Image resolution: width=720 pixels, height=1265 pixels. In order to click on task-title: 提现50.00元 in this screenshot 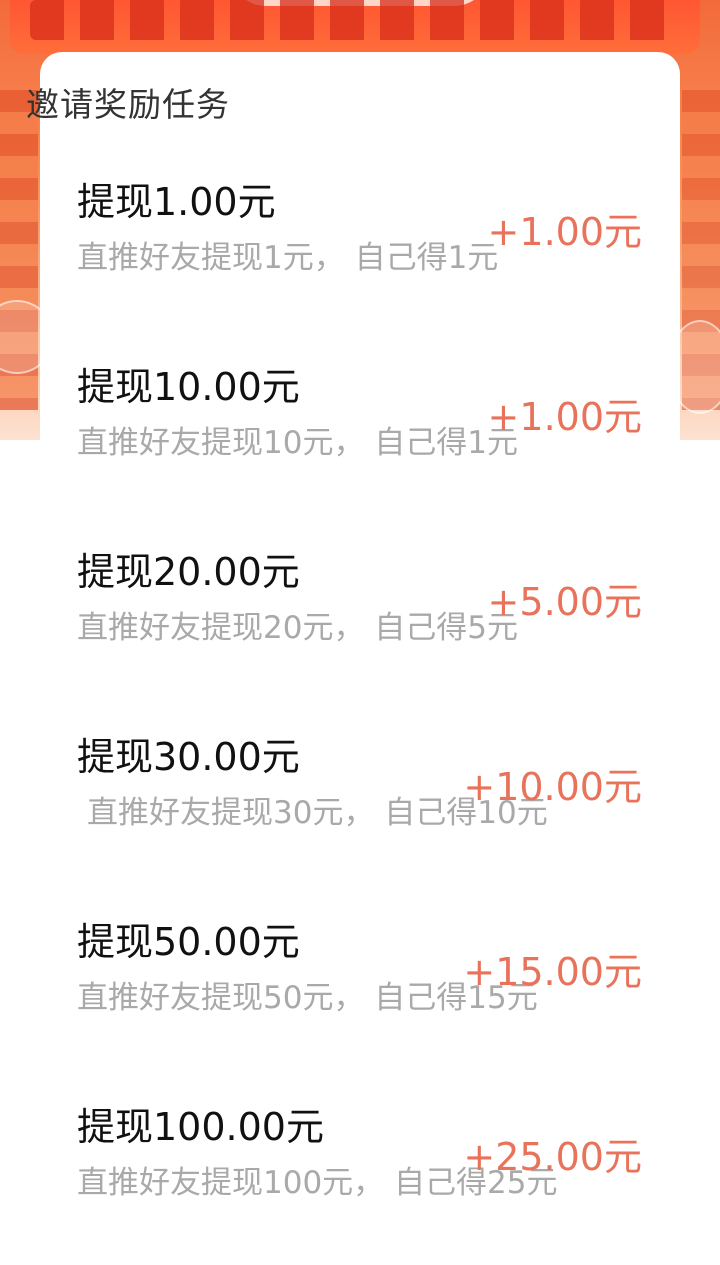, I will do `click(188, 942)`.